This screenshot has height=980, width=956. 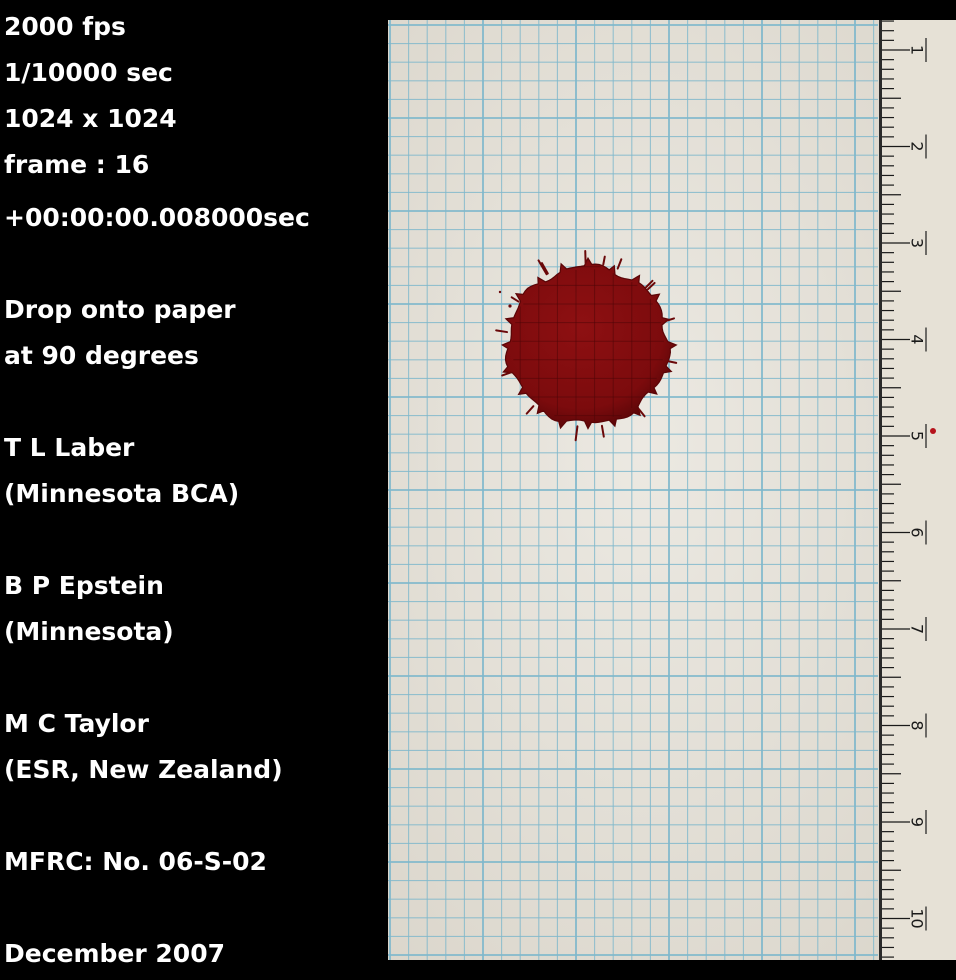 I want to click on frame-rate-text: 2000 fps, so click(x=65, y=26).